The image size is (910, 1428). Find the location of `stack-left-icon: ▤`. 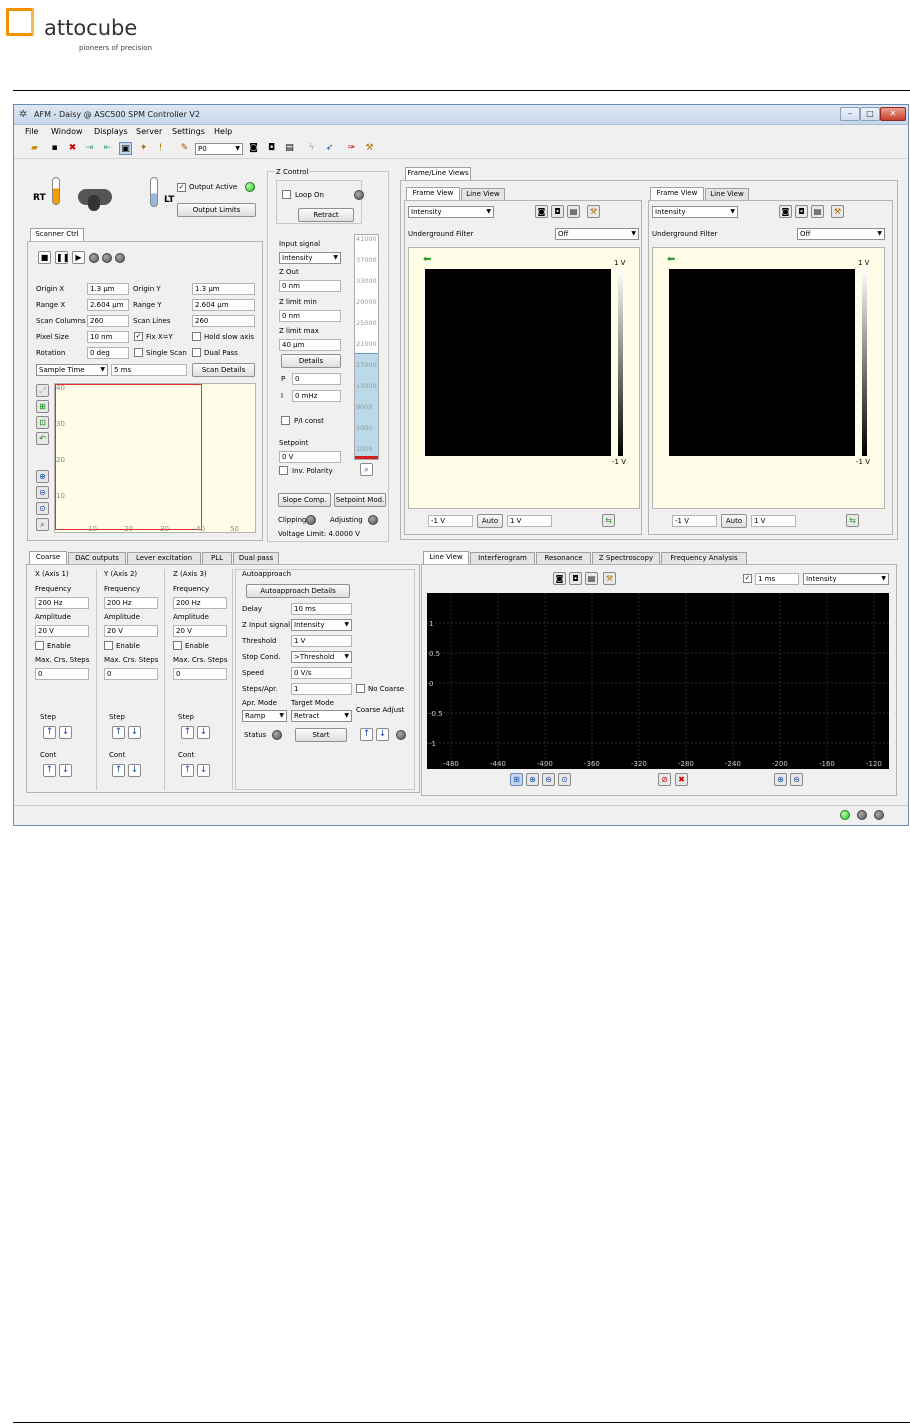

stack-left-icon: ▤ is located at coordinates (573, 211).